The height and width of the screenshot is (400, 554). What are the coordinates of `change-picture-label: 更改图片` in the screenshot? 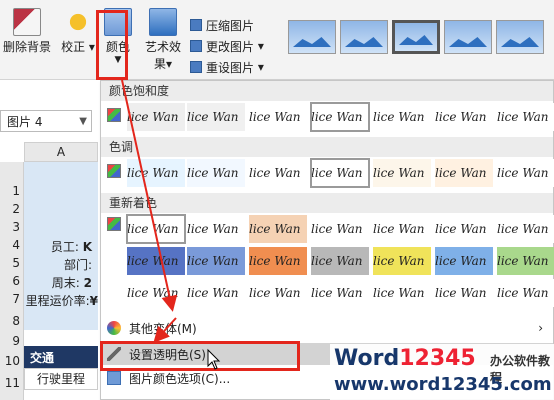 It's located at (230, 46).